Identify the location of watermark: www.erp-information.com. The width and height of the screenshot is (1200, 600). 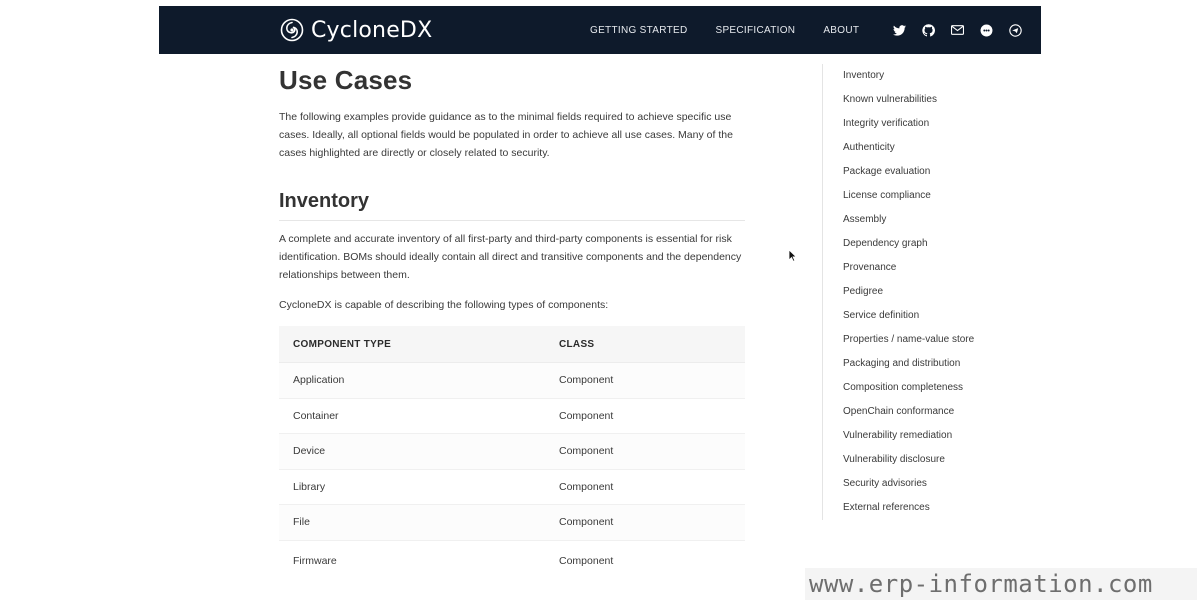
(1001, 584).